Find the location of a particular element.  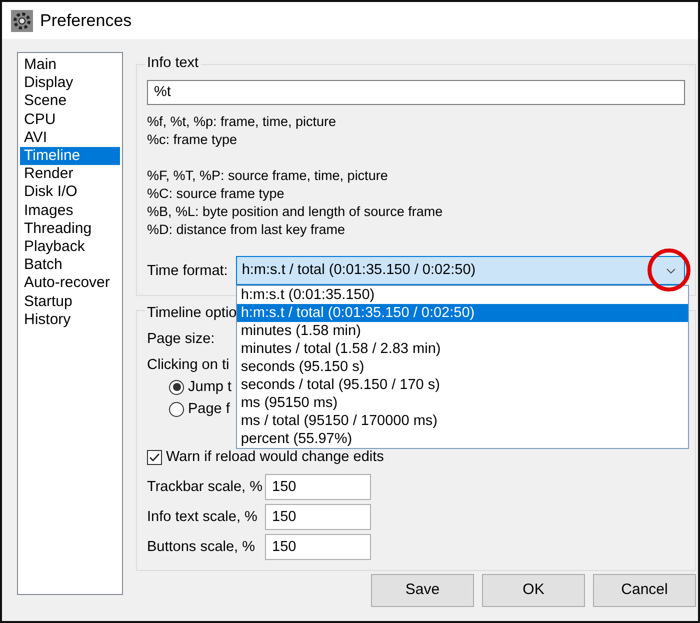

dropdown-option: seconds / total (95.150 / 170 s) is located at coordinates (462, 385).